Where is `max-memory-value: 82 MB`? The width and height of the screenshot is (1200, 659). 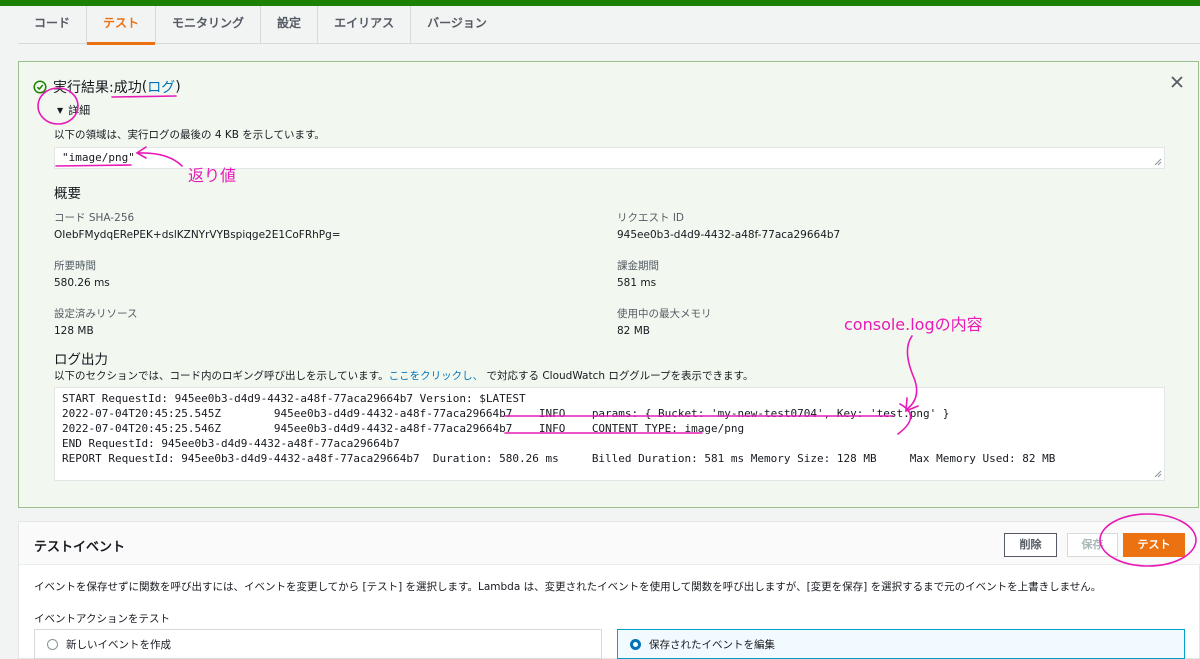 max-memory-value: 82 MB is located at coordinates (633, 331).